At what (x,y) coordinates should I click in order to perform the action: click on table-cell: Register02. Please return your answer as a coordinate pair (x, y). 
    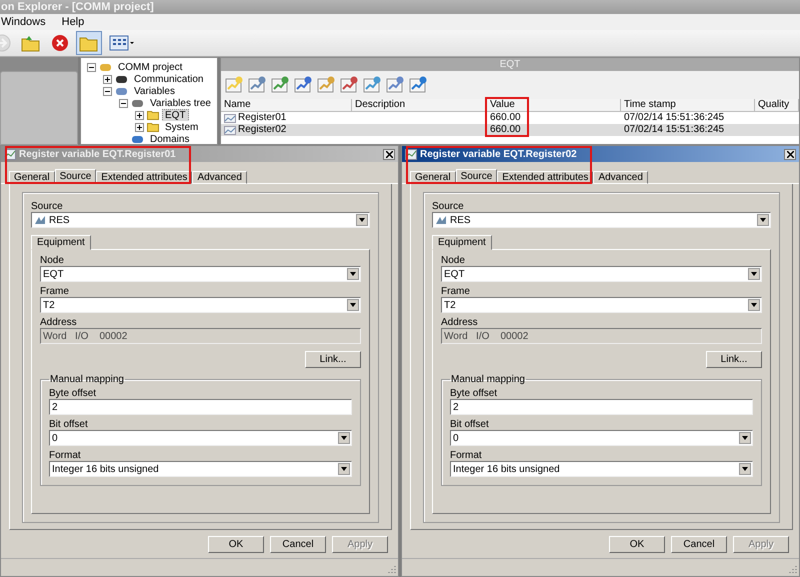
    Looking at the image, I should click on (262, 130).